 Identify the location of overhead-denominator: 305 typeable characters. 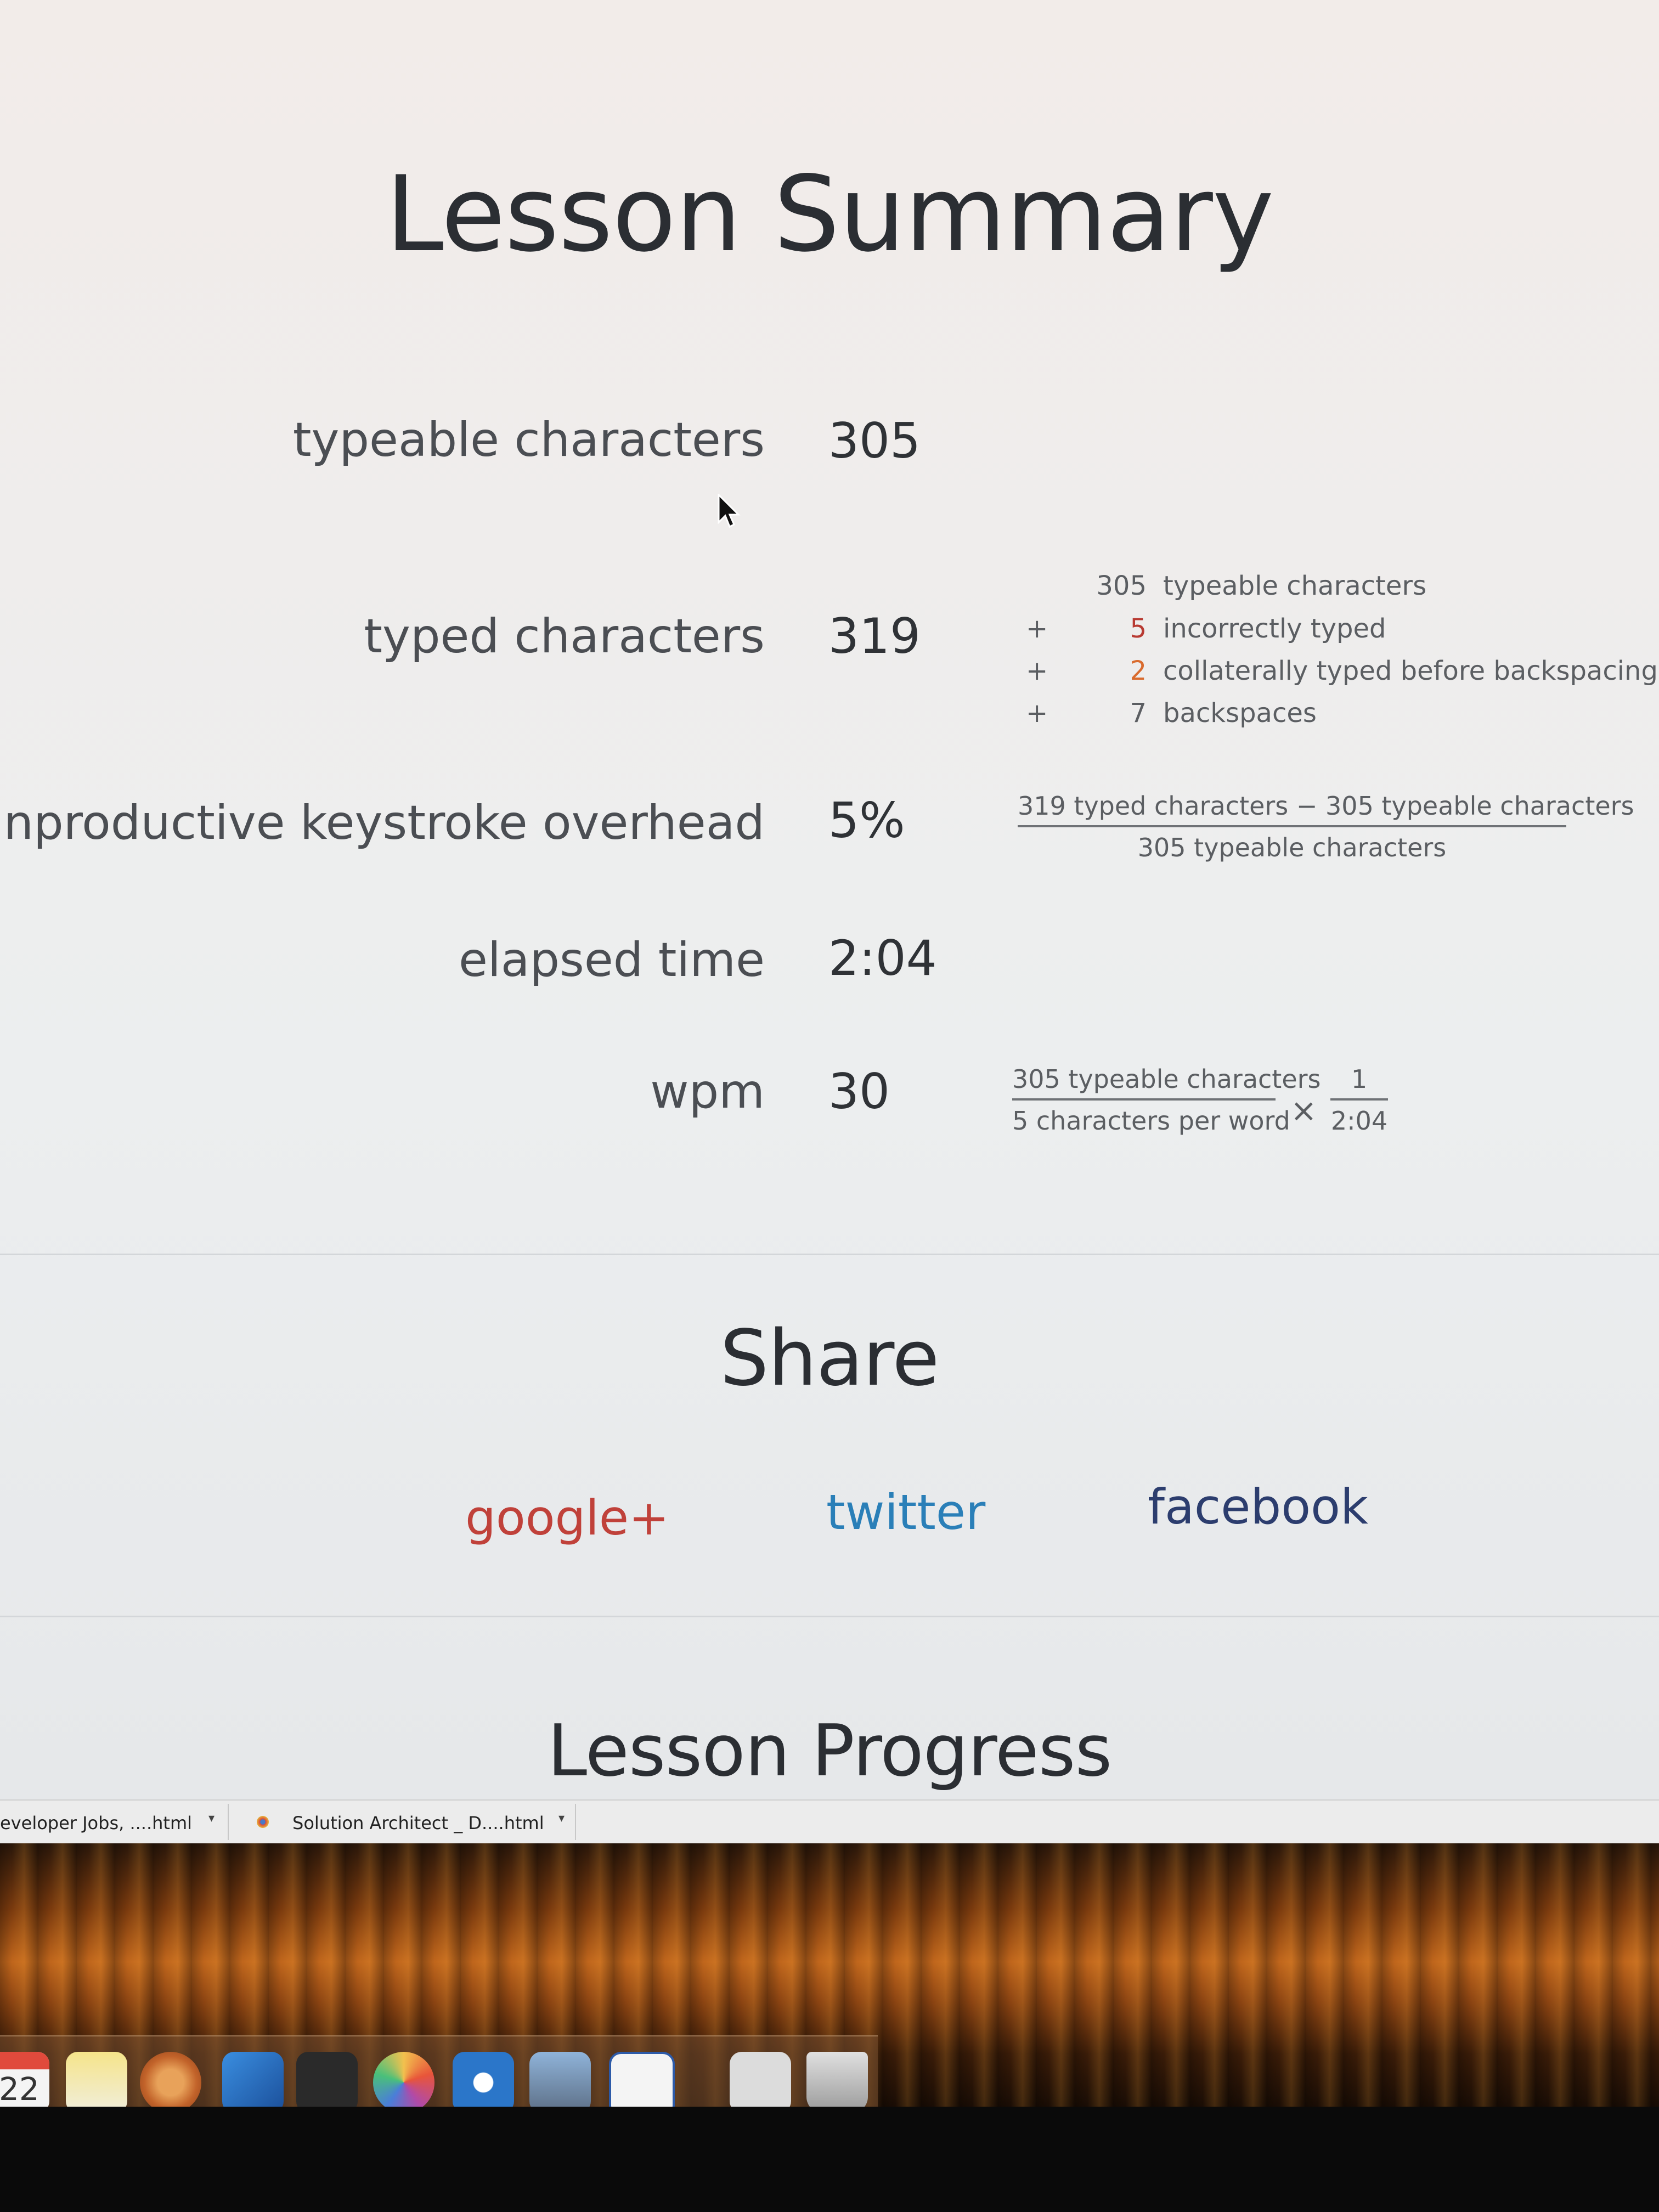
(1292, 847).